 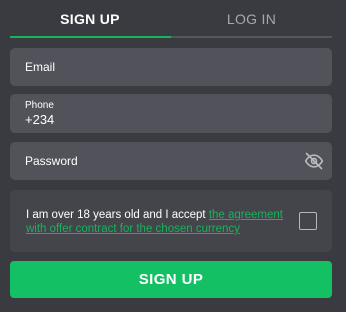 What do you see at coordinates (40, 67) in the screenshot?
I see `email-placeholder: Email` at bounding box center [40, 67].